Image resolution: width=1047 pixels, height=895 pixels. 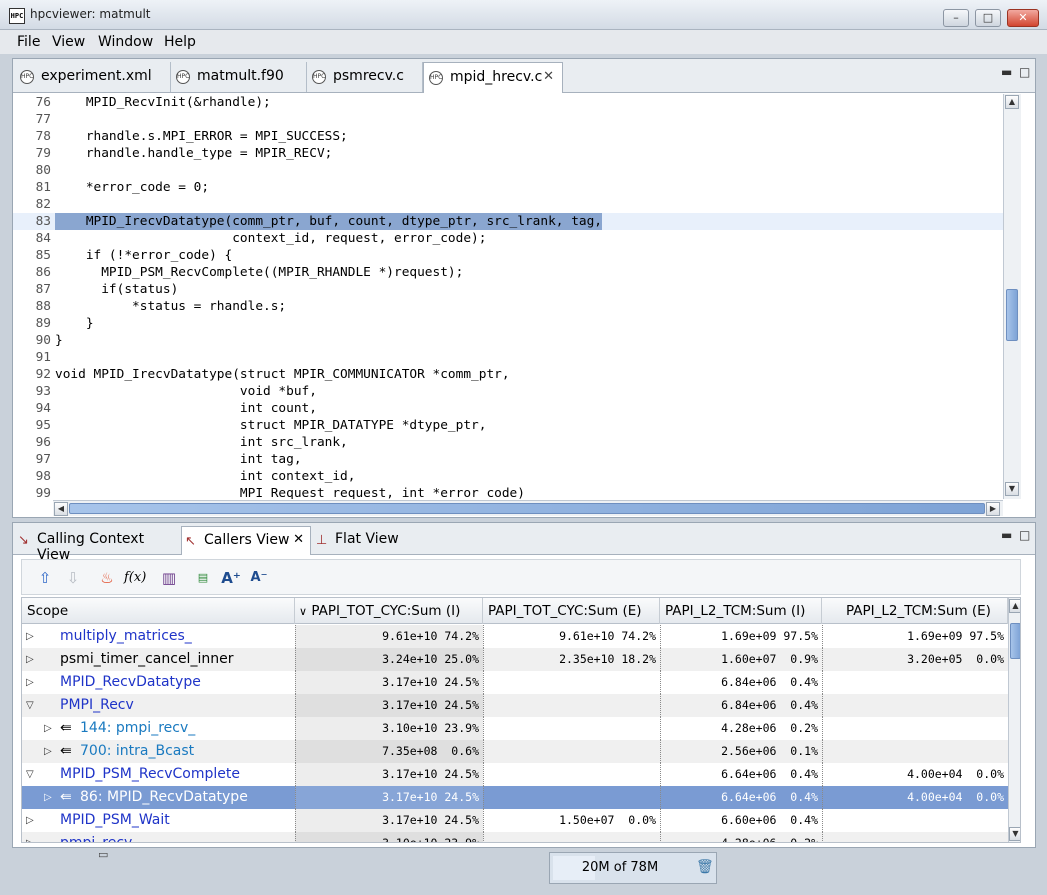 I want to click on code-line: 81 *error_code = 0;, so click(x=508, y=187).